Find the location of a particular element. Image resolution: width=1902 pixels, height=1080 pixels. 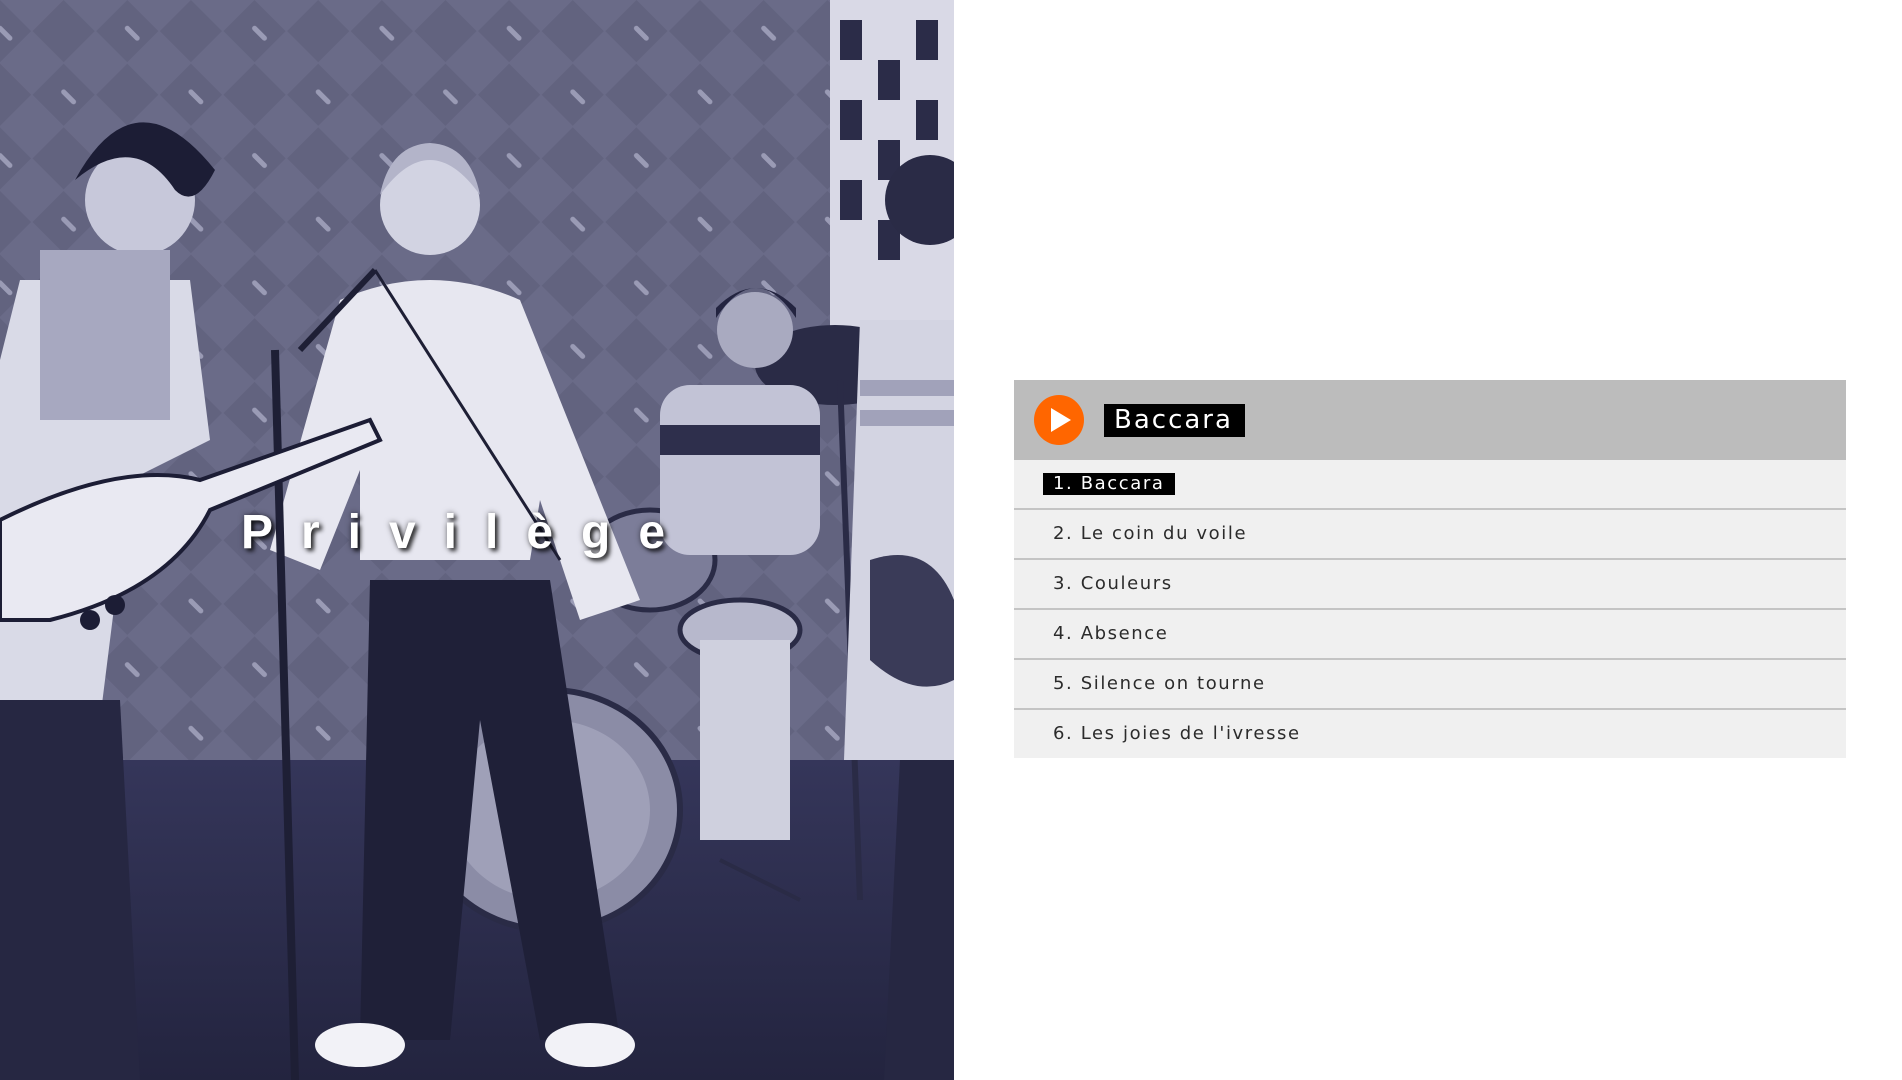

play-icon is located at coordinates (1061, 420).